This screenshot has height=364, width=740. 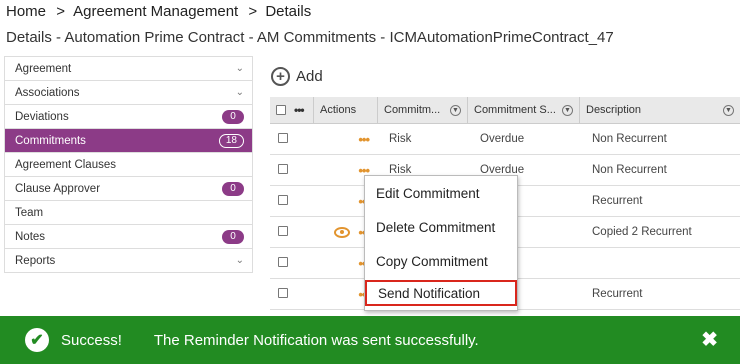 I want to click on sidebar-item-clause-approver: Clause Approver 0, so click(x=128, y=189).